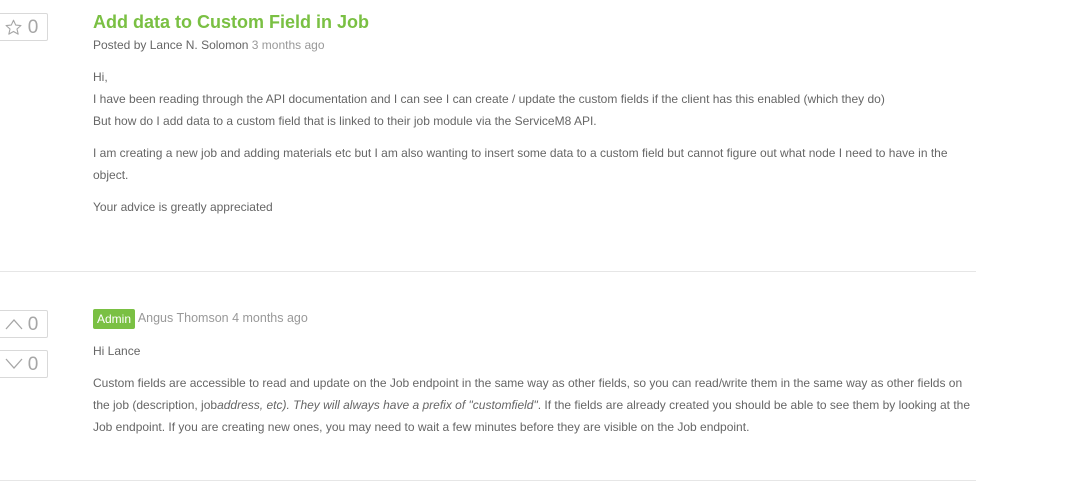 The width and height of the screenshot is (1088, 495). I want to click on question-meta: Posted by Lance N. Solomon 3 months ago, so click(534, 45).